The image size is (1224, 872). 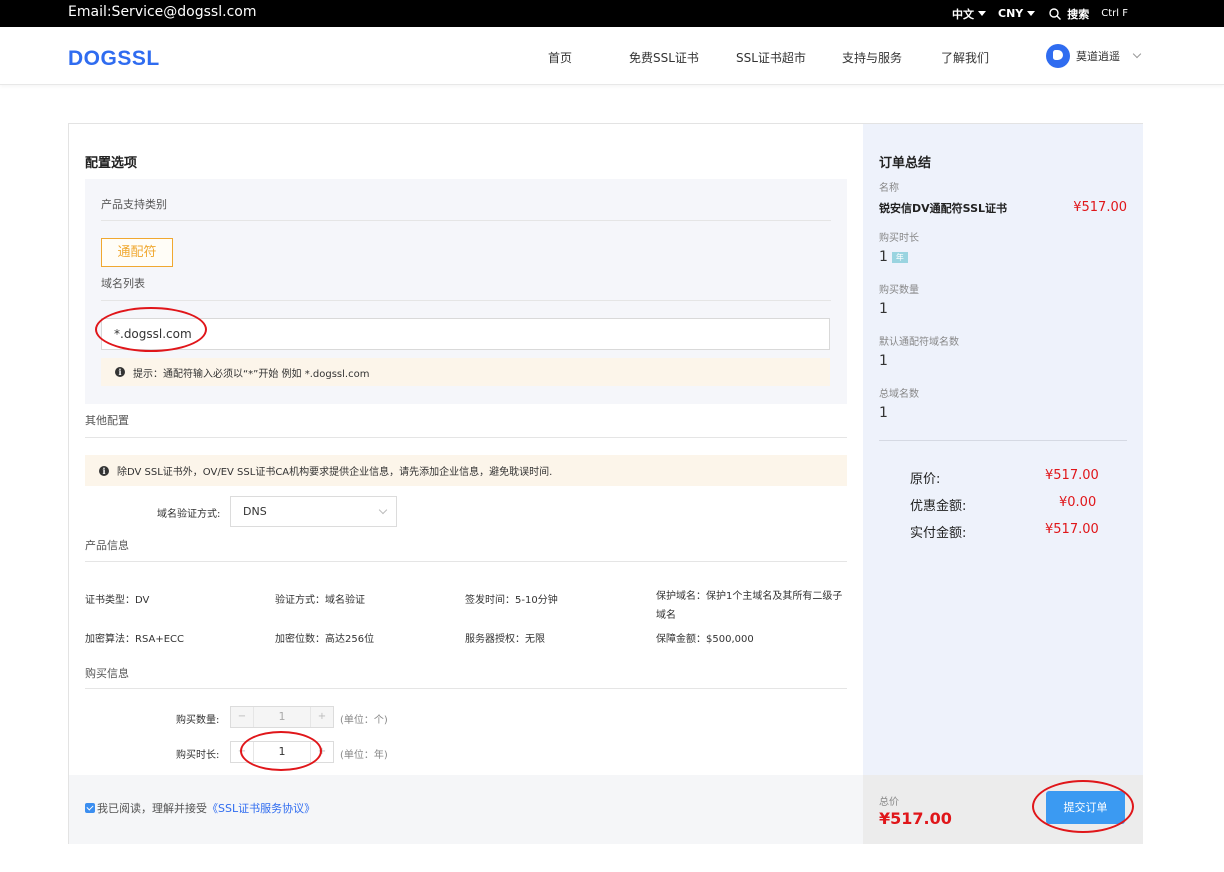 I want to click on nav-free-ssl: 免费SSL证书, so click(x=664, y=57).